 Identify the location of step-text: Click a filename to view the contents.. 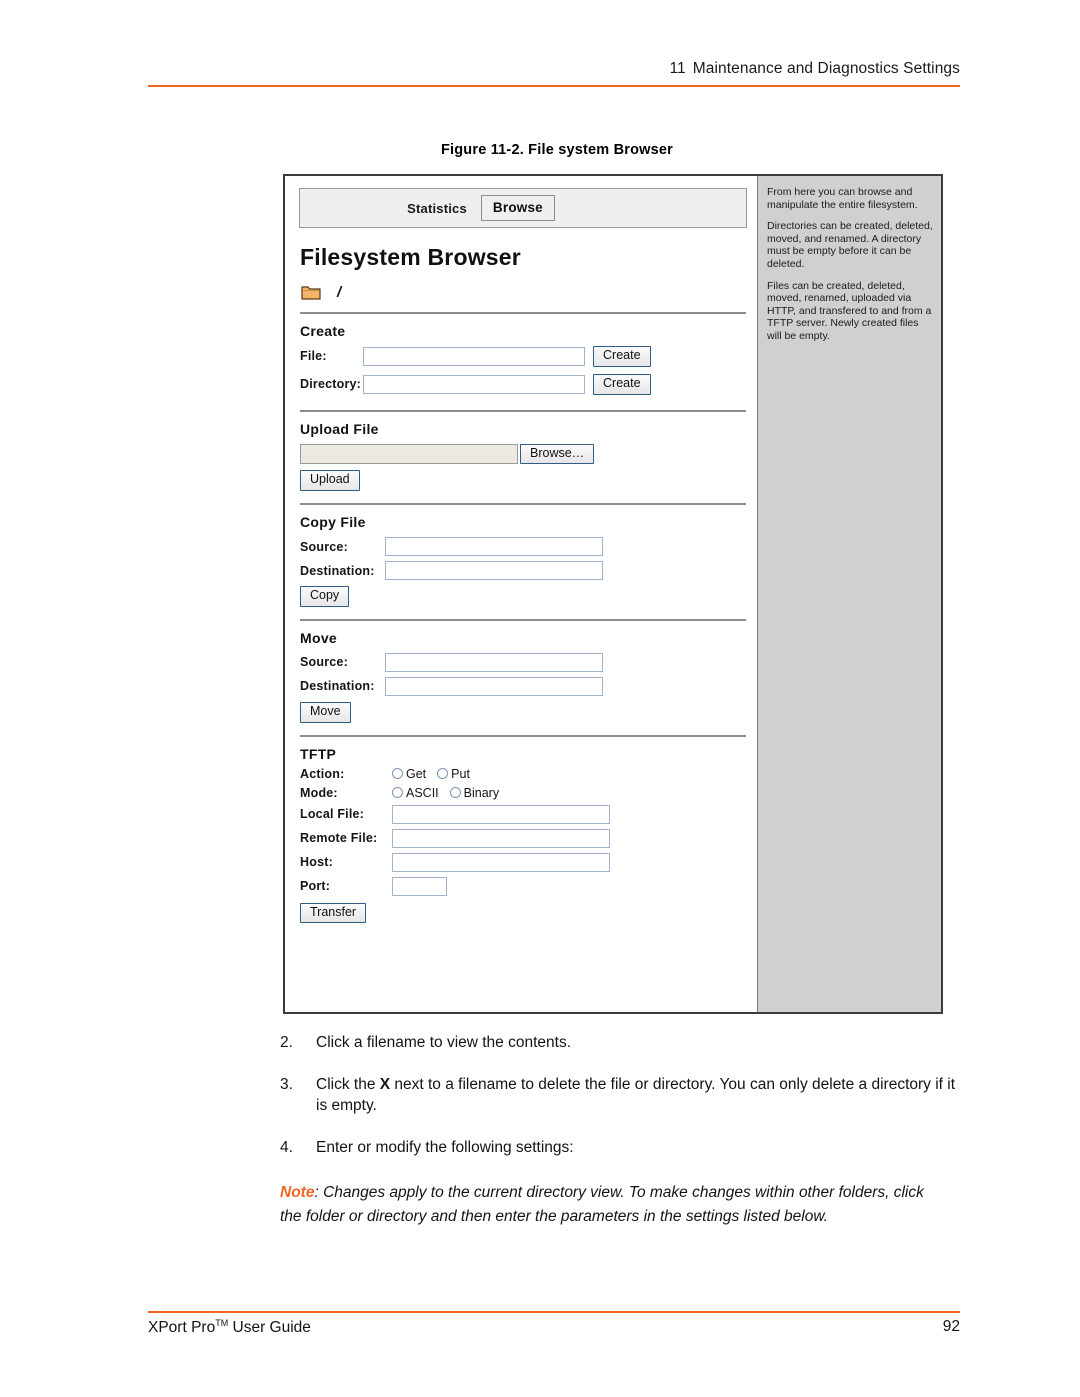
(444, 1042).